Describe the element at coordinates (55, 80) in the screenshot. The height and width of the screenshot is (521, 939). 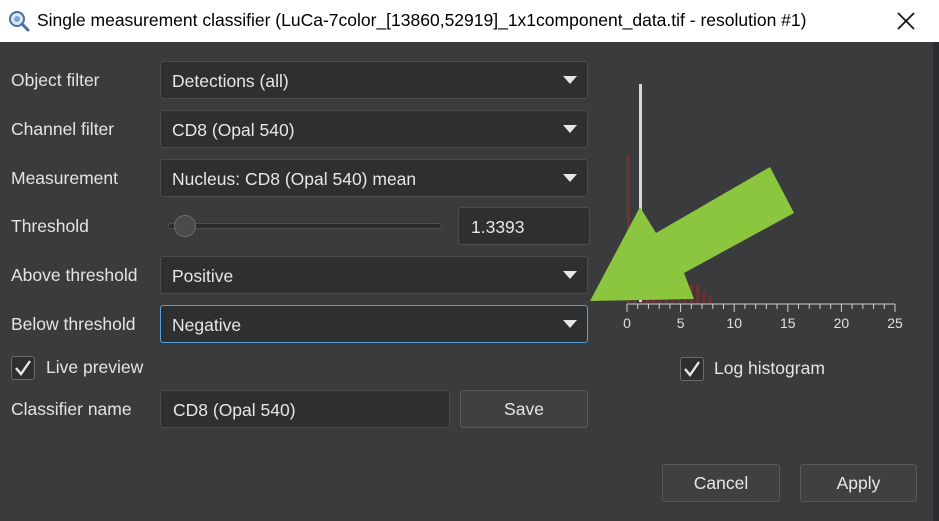
I see `object-filter-label: Object filter` at that location.